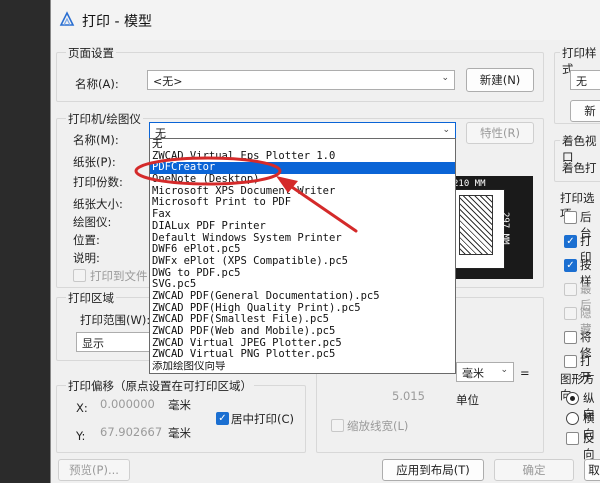 The width and height of the screenshot is (600, 483). I want to click on orientation-radio-portrait, so click(572, 398).